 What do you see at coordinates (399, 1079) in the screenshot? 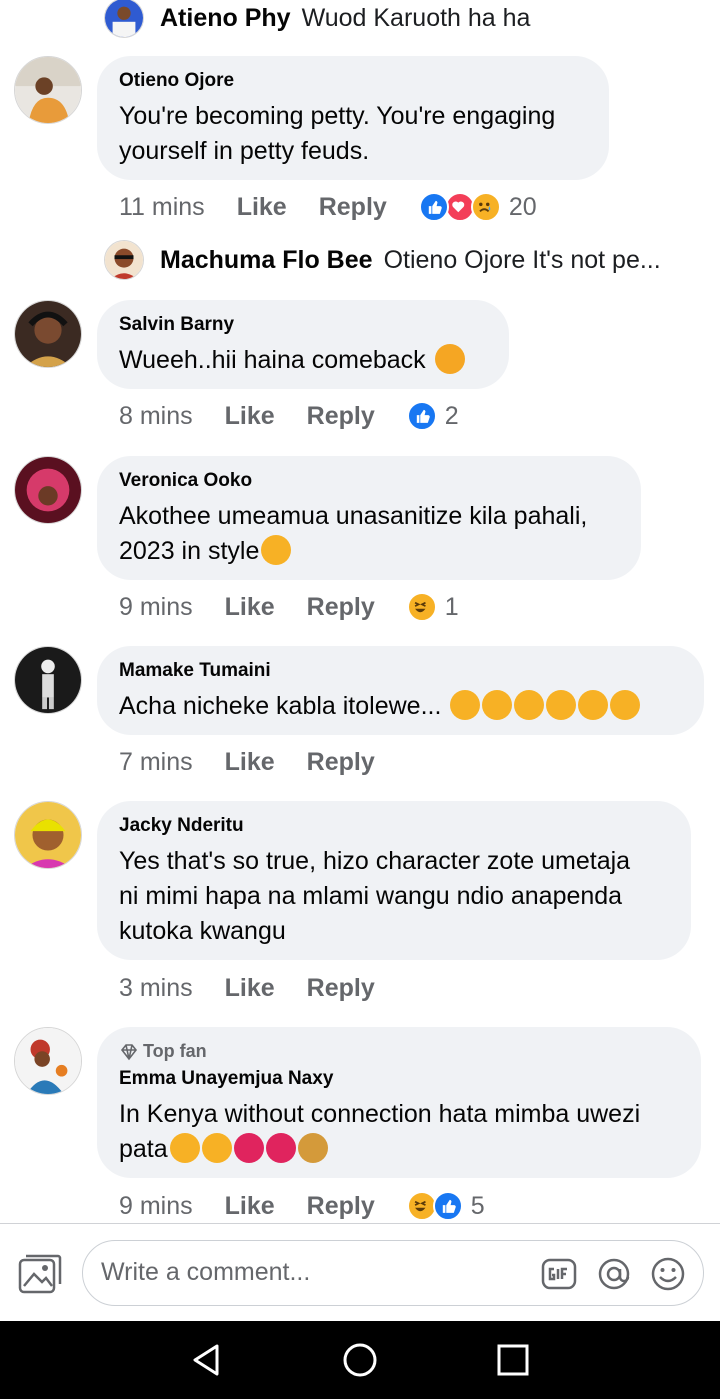
I see `comment-author: Emma Unayemjua Naxy` at bounding box center [399, 1079].